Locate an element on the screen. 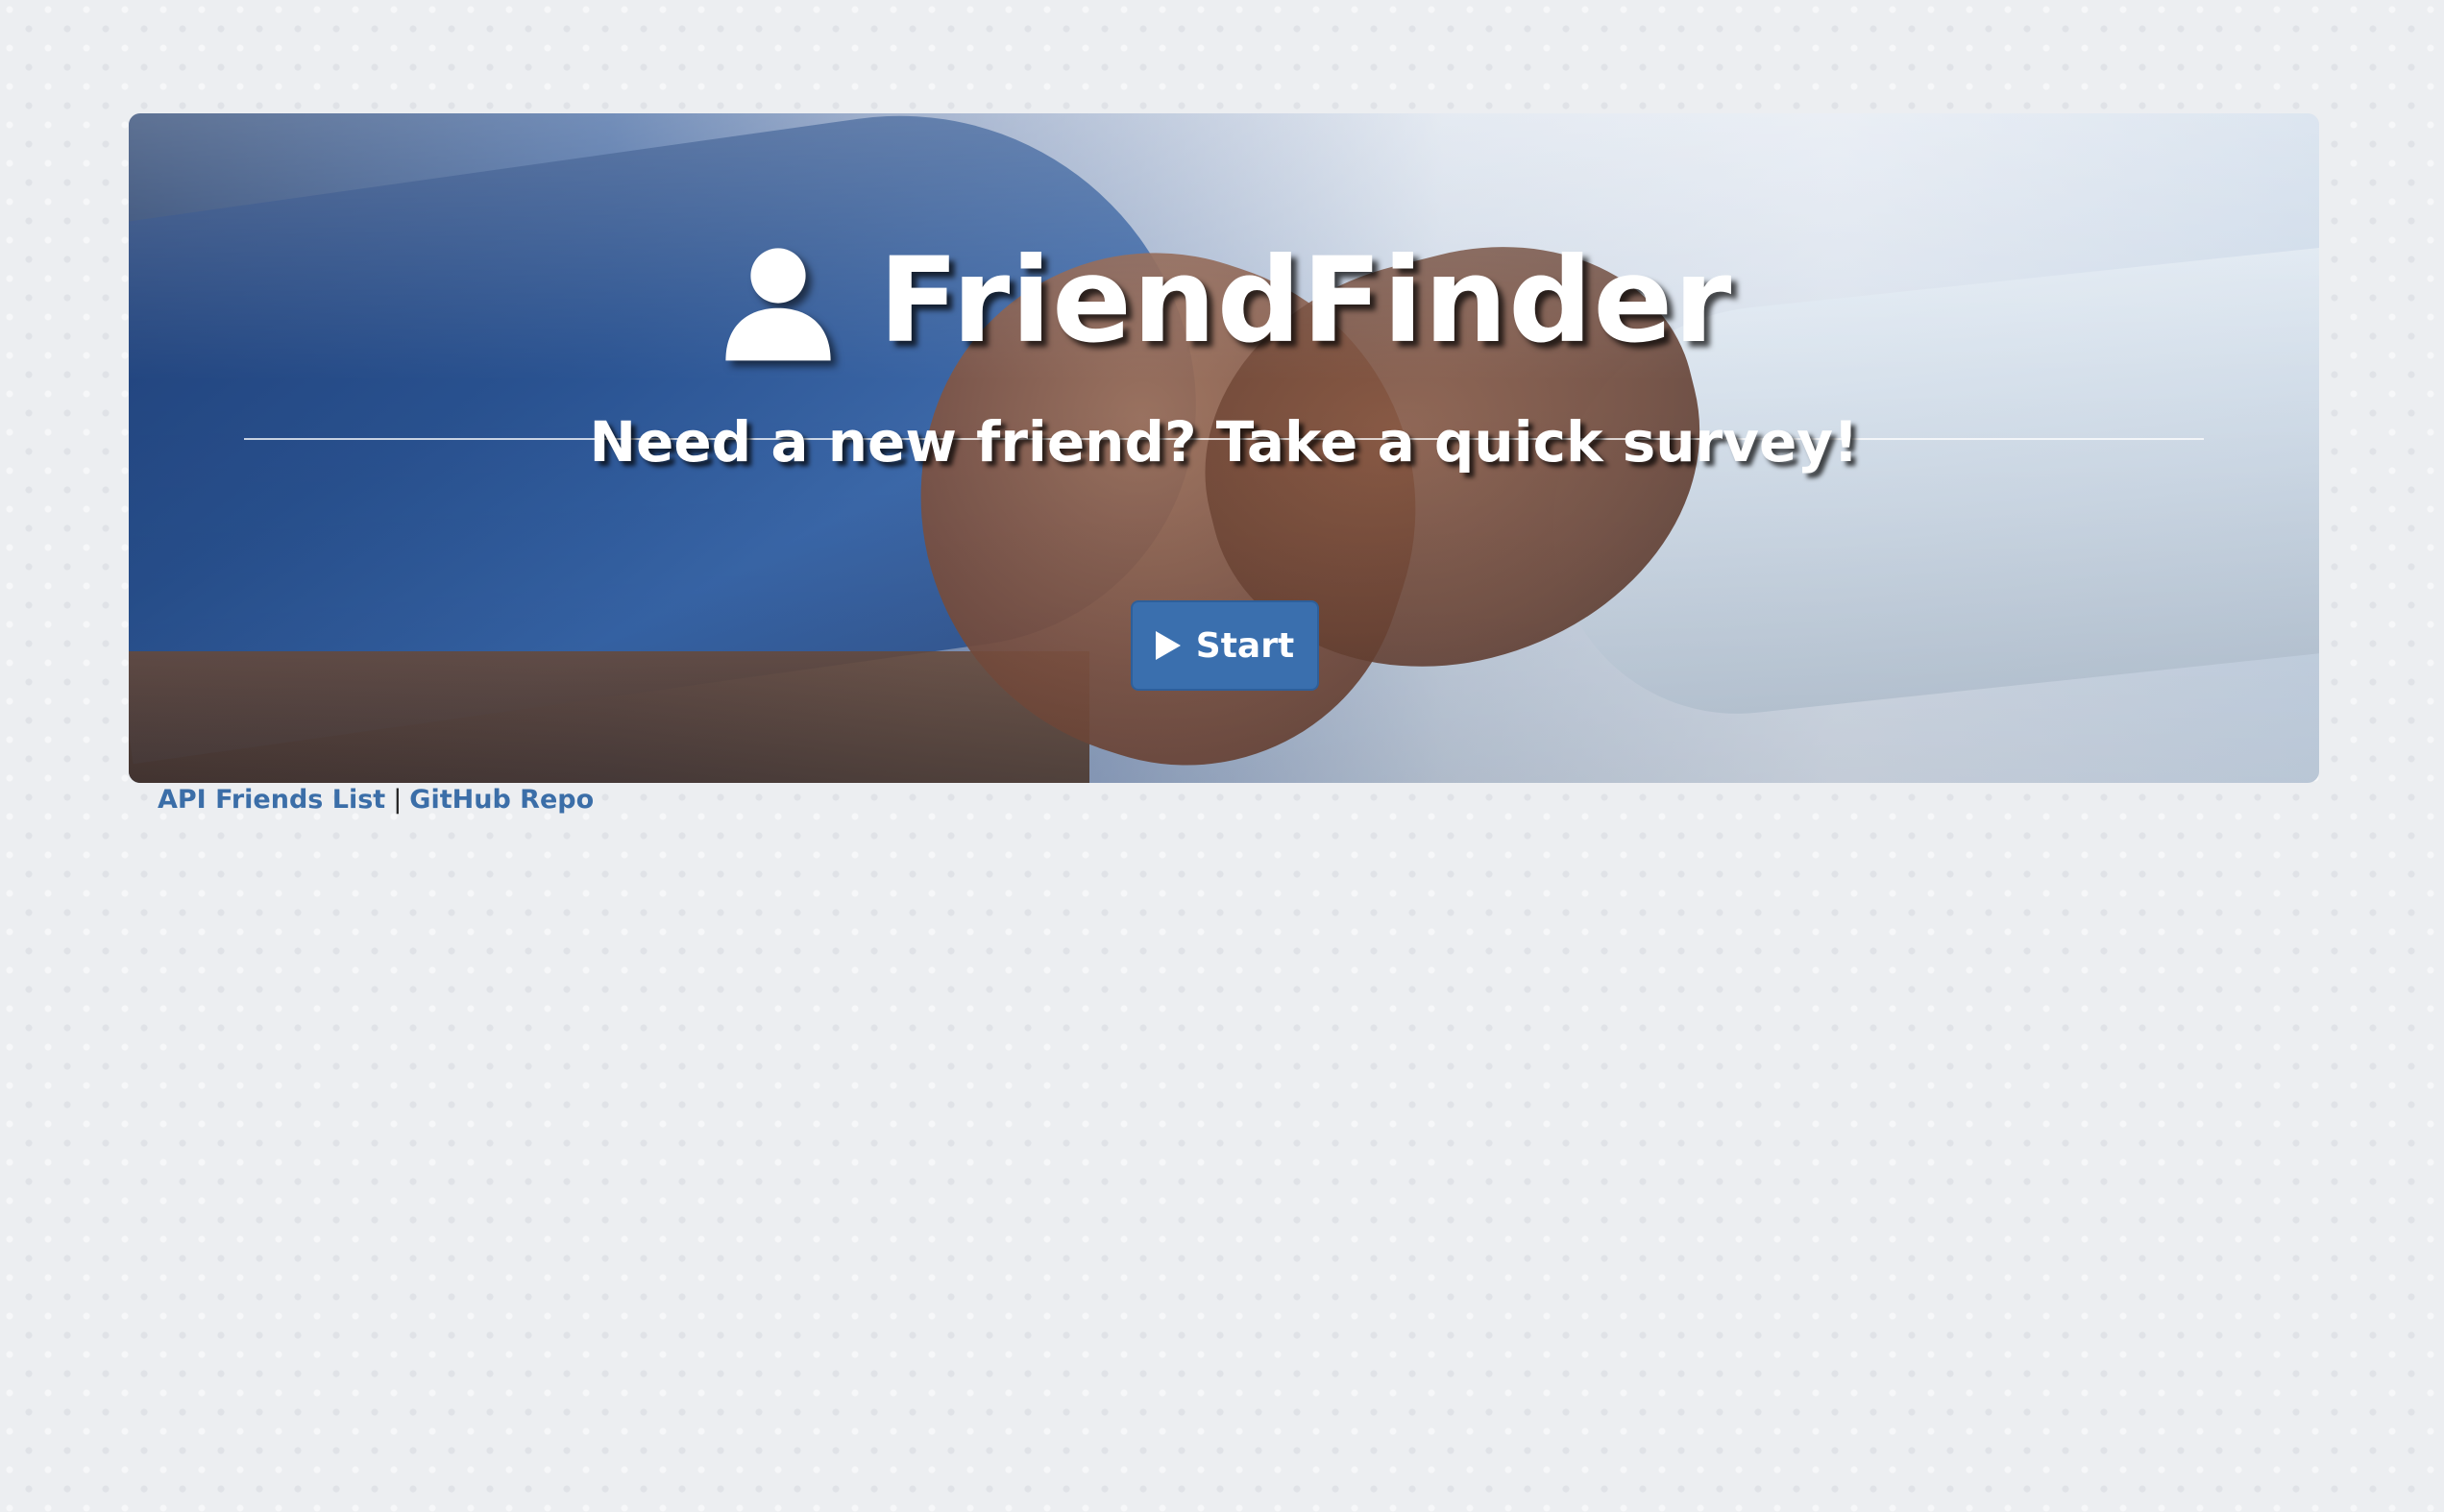 Image resolution: width=2444 pixels, height=1512 pixels. start-button: Start is located at coordinates (1225, 645).